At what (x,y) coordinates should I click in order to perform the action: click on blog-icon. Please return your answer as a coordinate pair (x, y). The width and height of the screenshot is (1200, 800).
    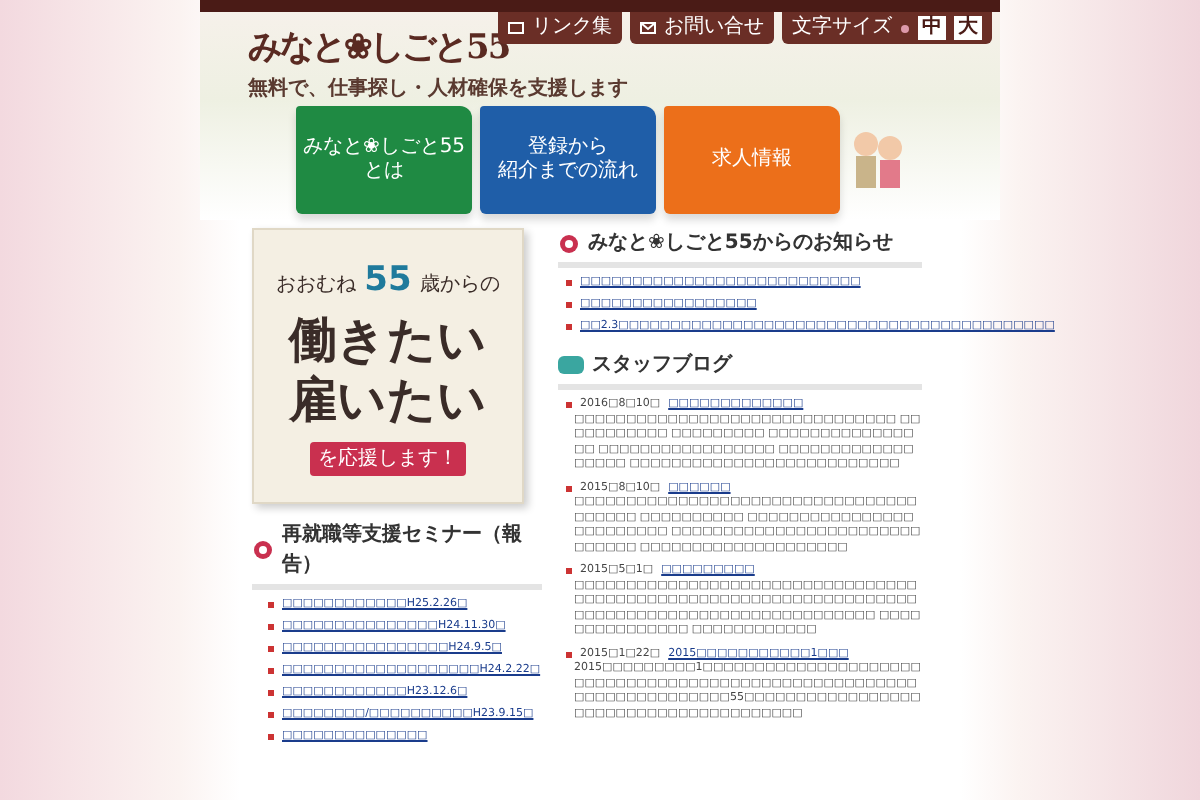
    Looking at the image, I should click on (571, 365).